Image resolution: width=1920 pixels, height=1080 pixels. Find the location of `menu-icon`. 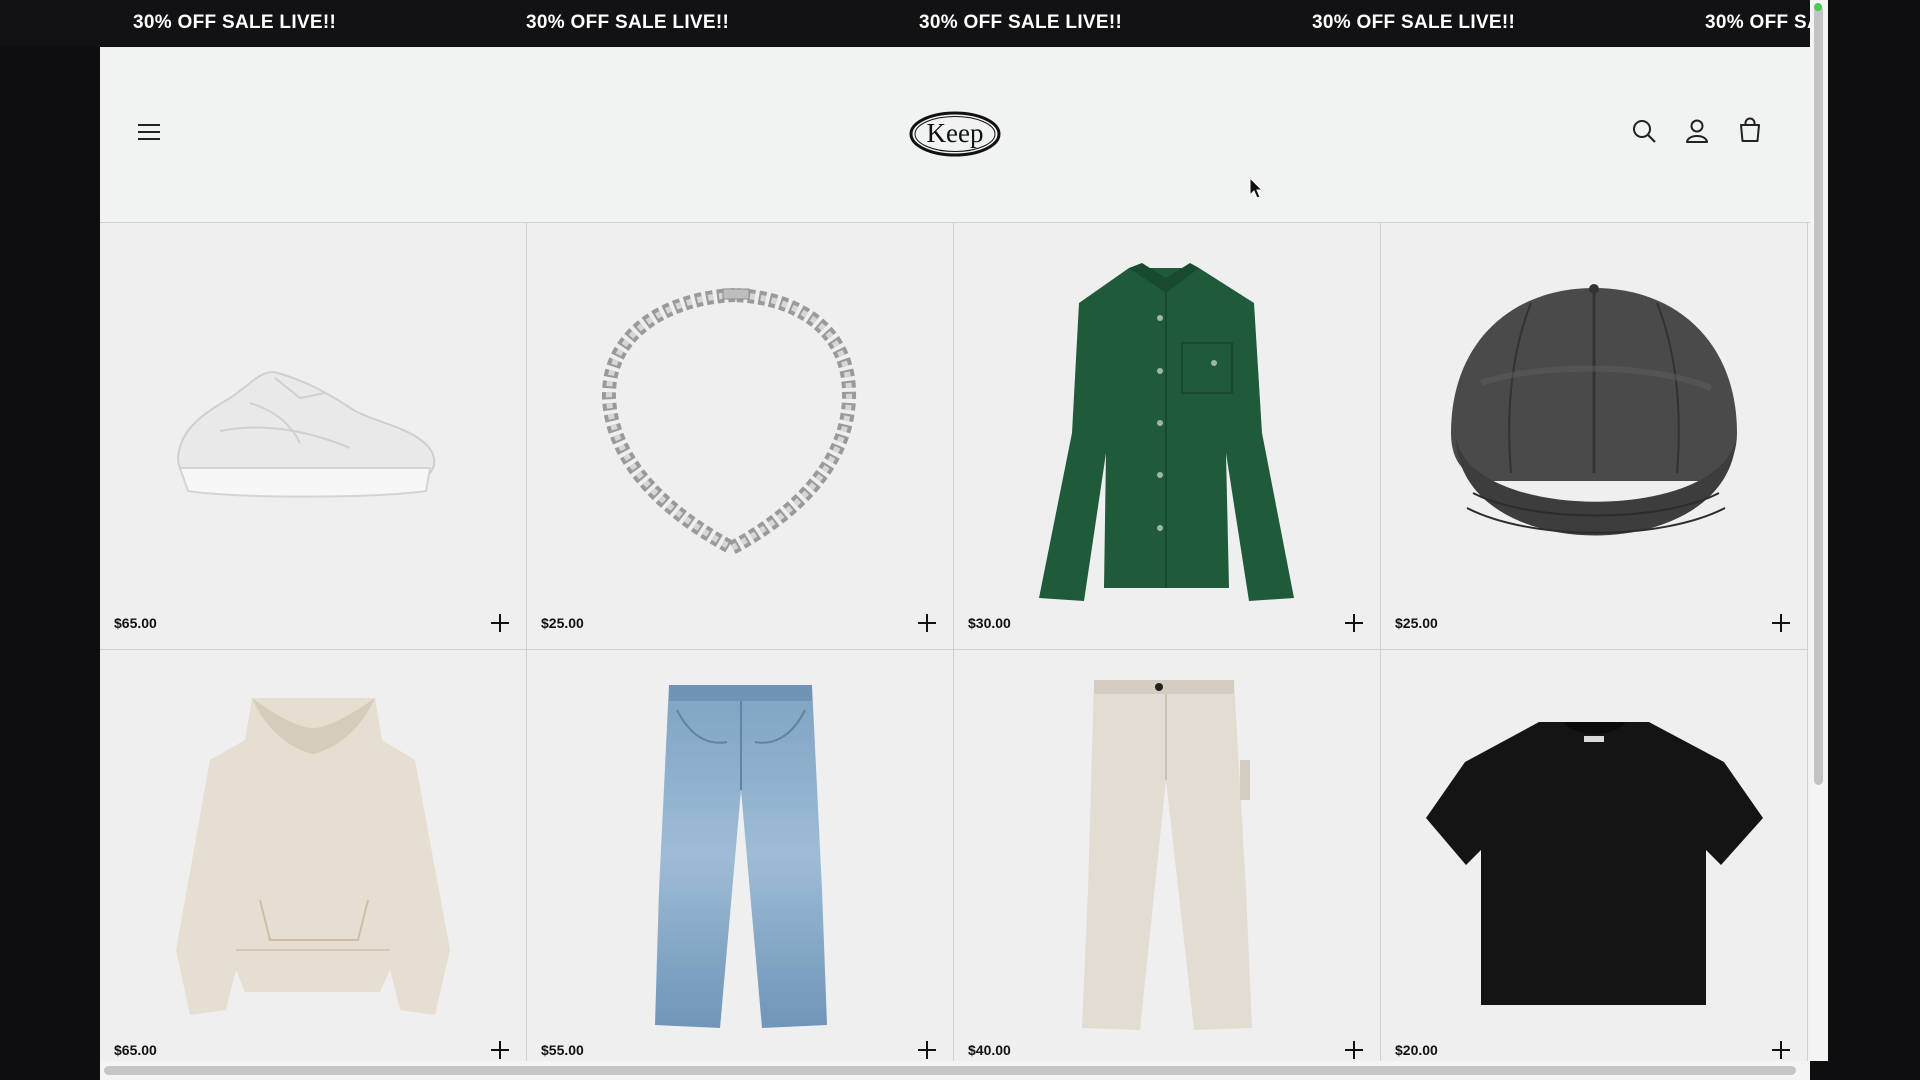

menu-icon is located at coordinates (149, 132).